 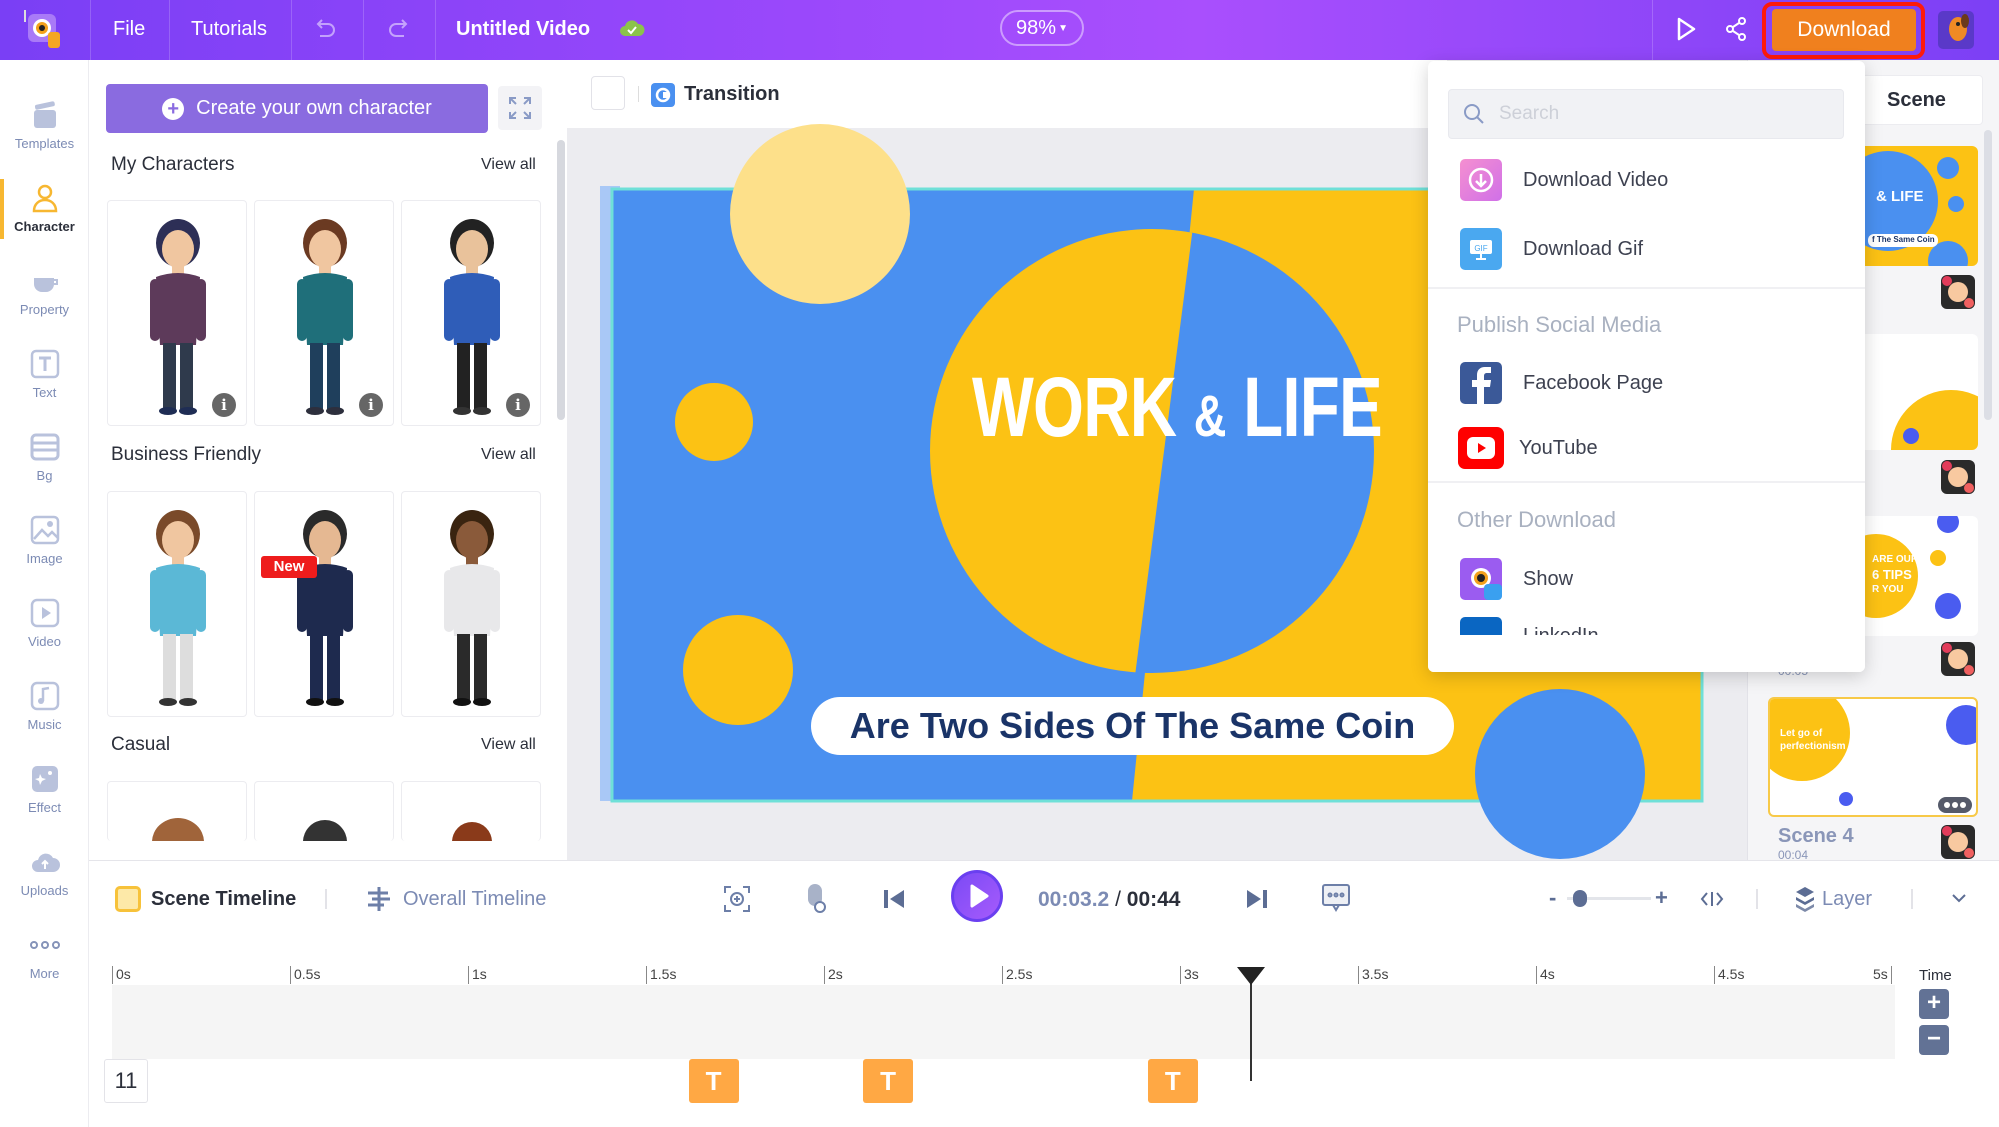 I want to click on download-button: Download, so click(x=1844, y=30).